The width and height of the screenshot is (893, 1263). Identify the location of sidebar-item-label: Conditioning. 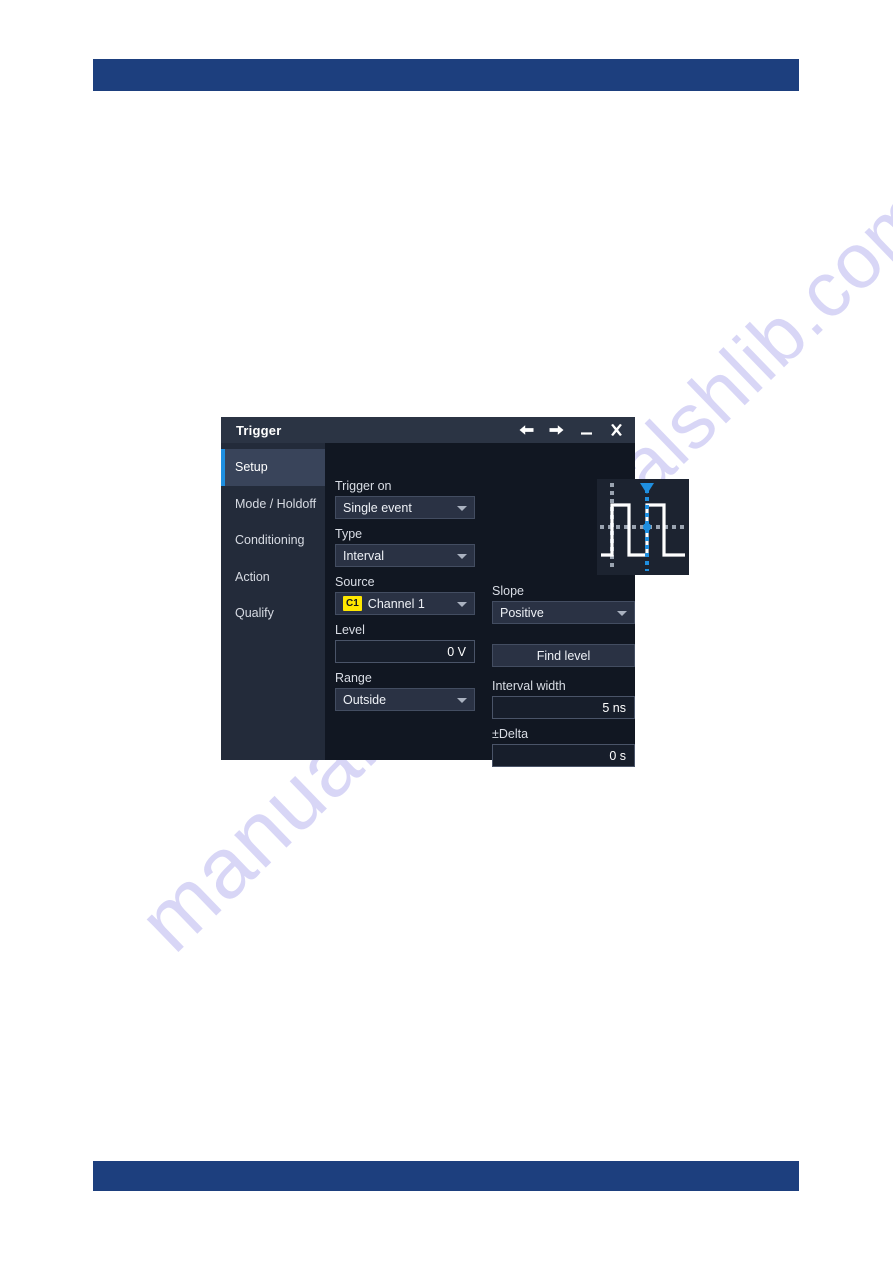
(270, 540).